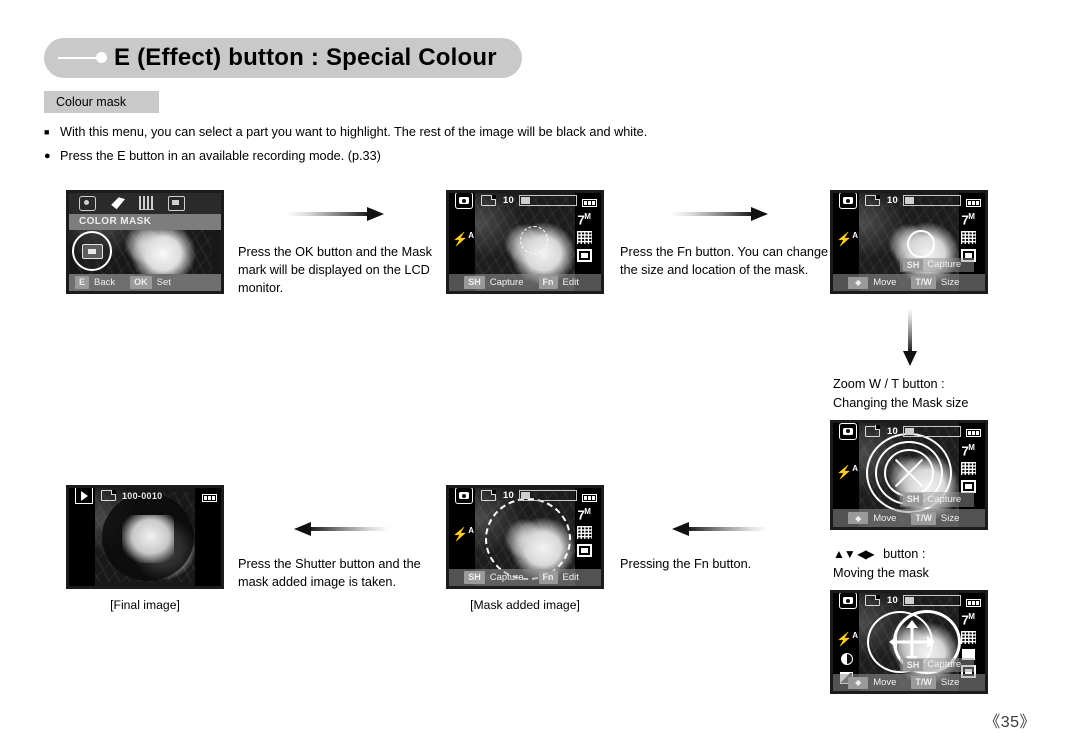 This screenshot has width=1080, height=746. Describe the element at coordinates (145, 242) in the screenshot. I see `lcd-screen-color-mask-menu: COLOR MASK E Back OK Set` at that location.